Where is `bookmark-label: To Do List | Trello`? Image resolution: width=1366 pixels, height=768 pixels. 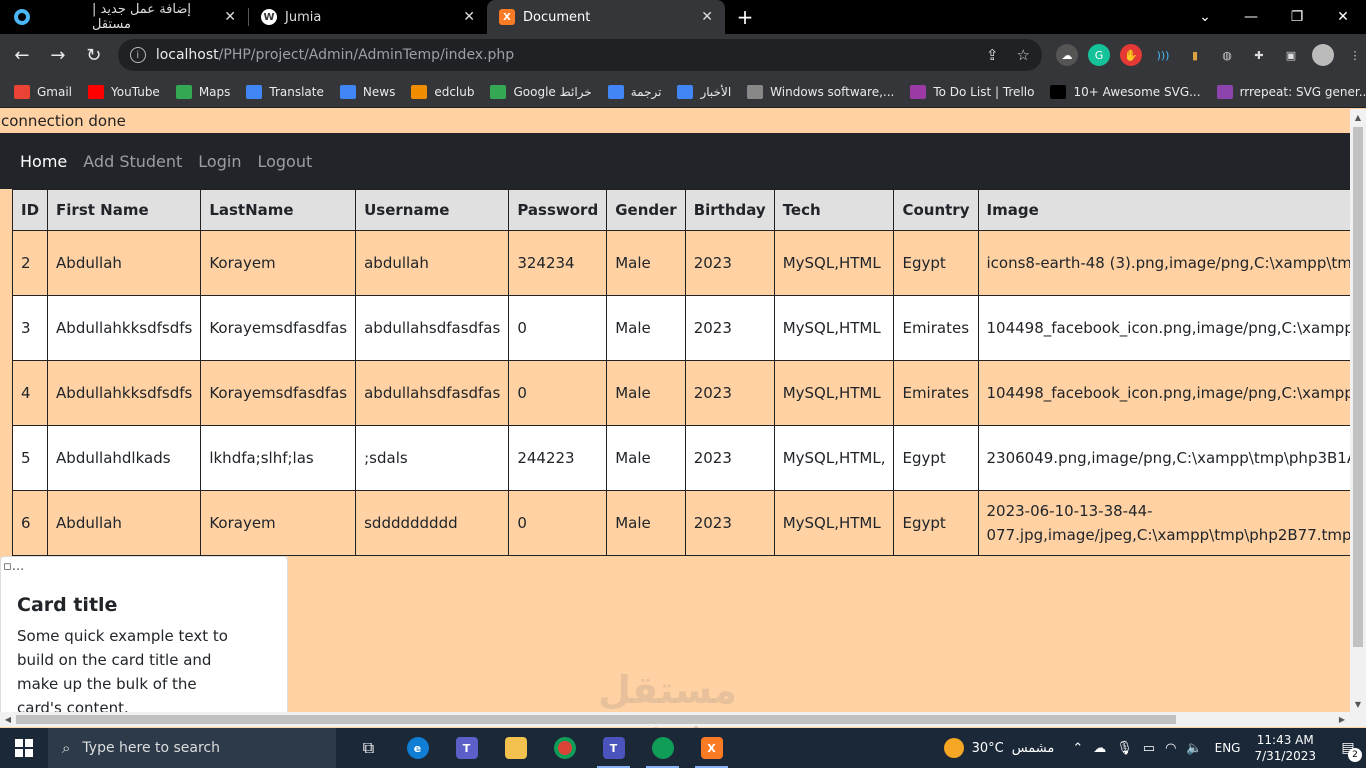 bookmark-label: To Do List | Trello is located at coordinates (984, 91).